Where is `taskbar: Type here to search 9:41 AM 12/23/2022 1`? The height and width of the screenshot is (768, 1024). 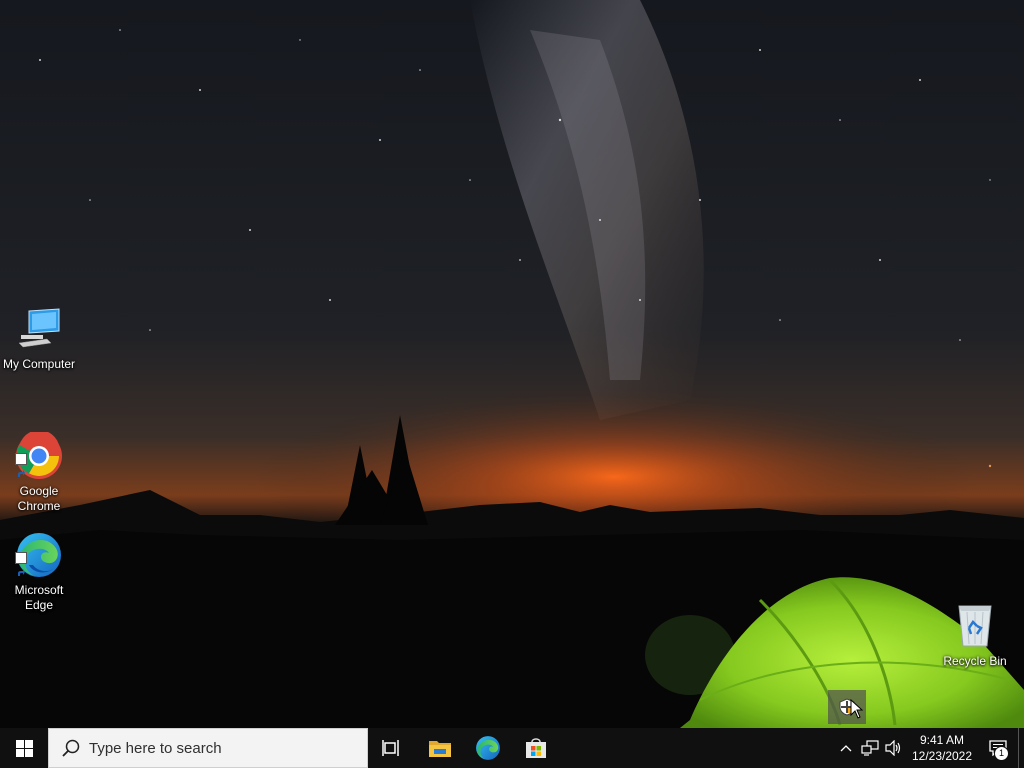 taskbar: Type here to search 9:41 AM 12/23/2022 1 is located at coordinates (512, 748).